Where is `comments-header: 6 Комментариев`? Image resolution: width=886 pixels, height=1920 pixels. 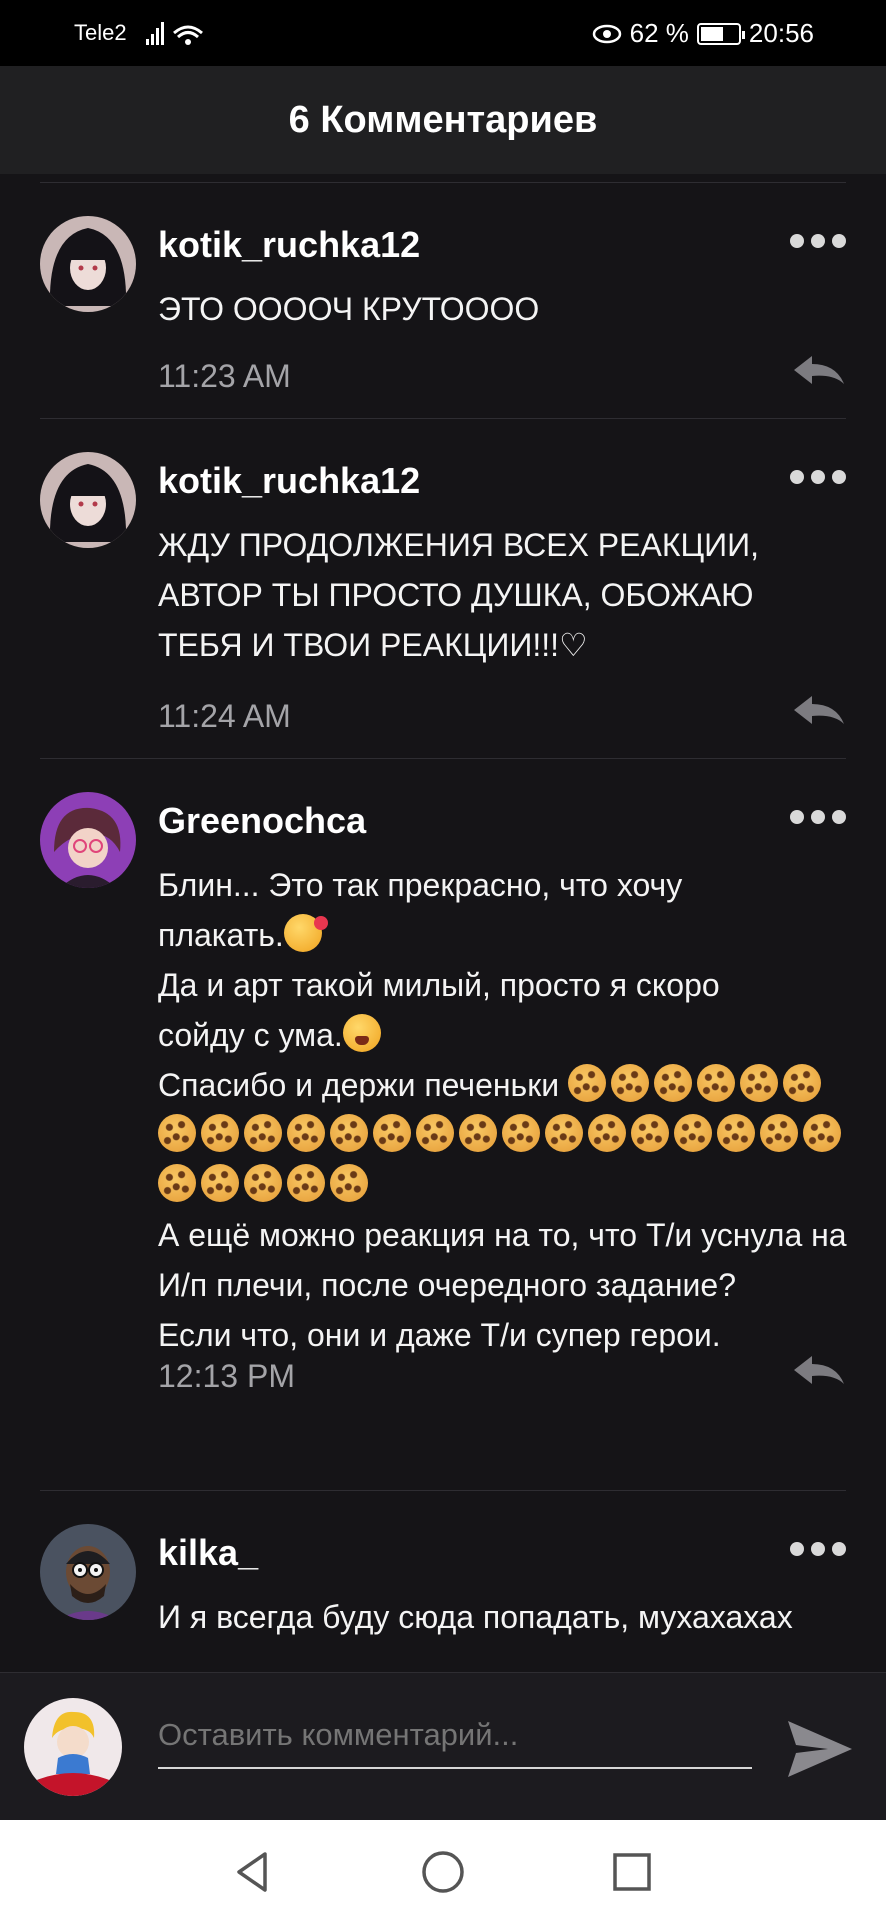 comments-header: 6 Комментариев is located at coordinates (443, 120).